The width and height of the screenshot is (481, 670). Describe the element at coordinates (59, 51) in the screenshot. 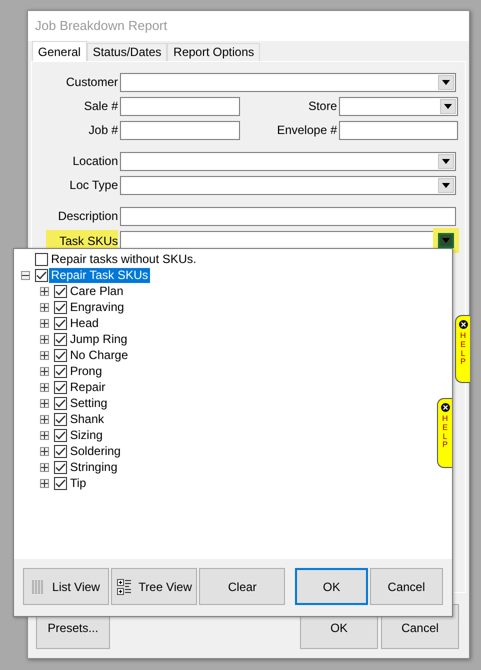

I see `tab: General` at that location.